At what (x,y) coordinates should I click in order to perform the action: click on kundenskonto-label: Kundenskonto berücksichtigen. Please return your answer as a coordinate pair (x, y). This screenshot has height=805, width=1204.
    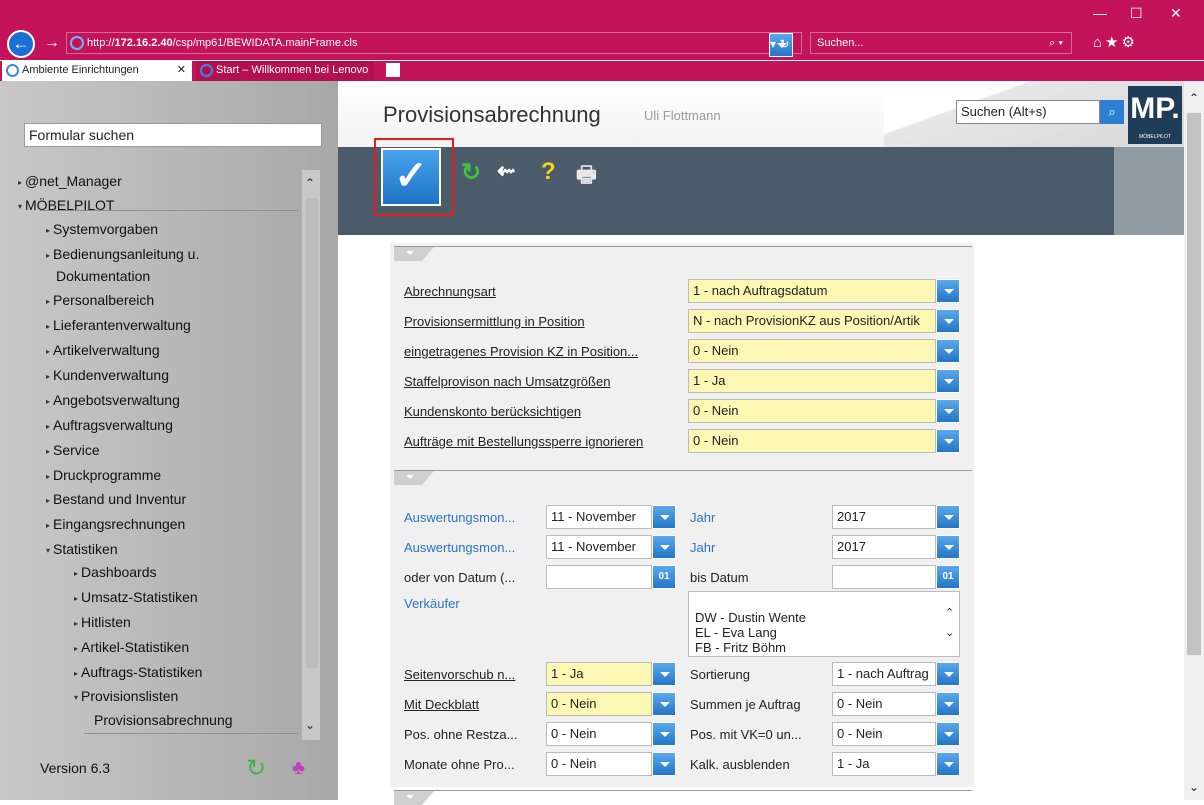
    Looking at the image, I should click on (492, 411).